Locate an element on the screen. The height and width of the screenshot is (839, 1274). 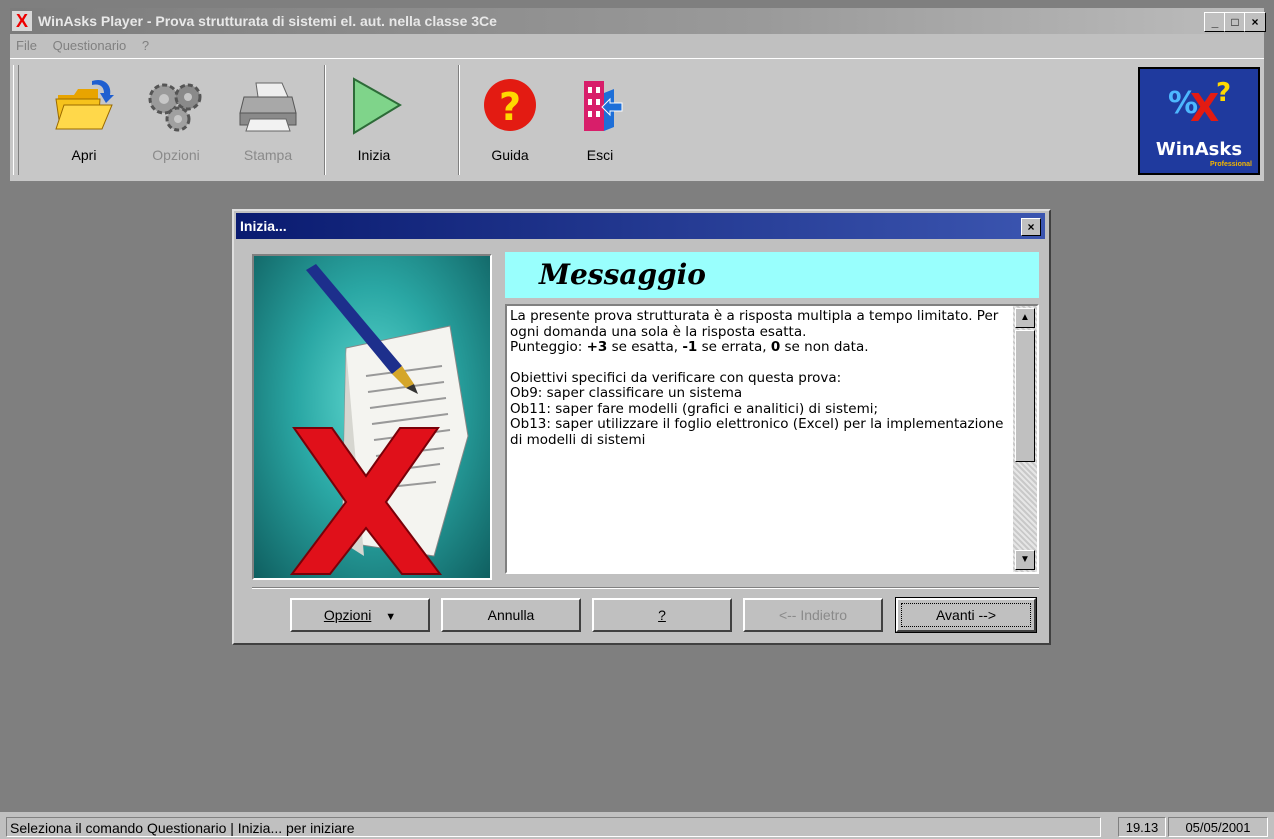
scroll-up-button: ▲ is located at coordinates (1025, 318).